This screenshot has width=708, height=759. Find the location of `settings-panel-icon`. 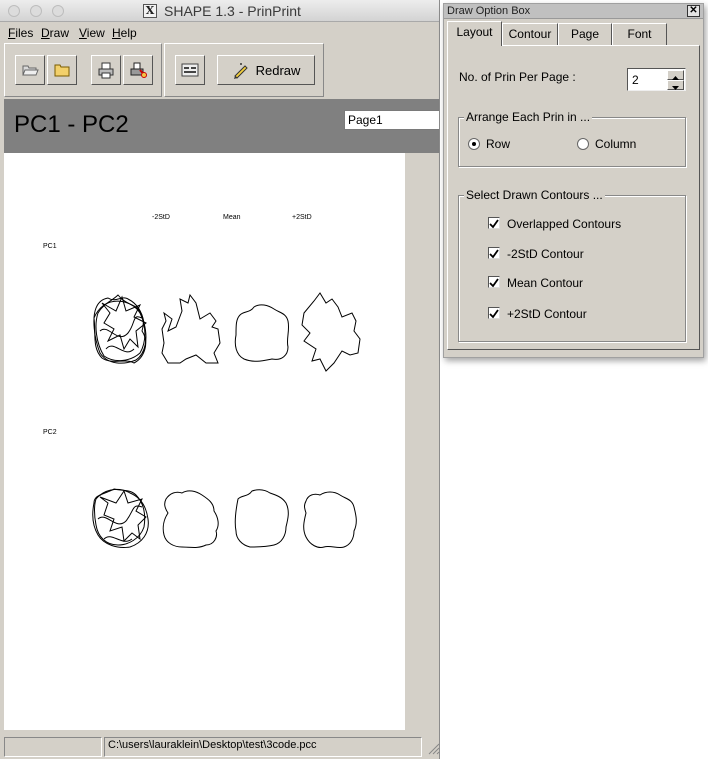

settings-panel-icon is located at coordinates (190, 70).